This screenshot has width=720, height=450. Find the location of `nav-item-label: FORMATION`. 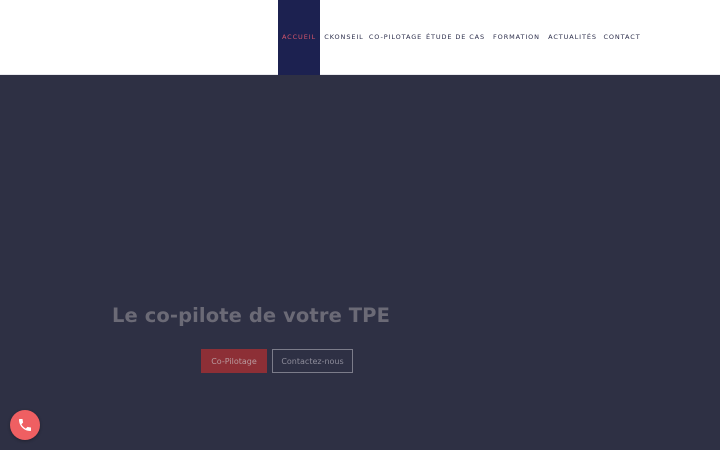

nav-item-label: FORMATION is located at coordinates (516, 37).